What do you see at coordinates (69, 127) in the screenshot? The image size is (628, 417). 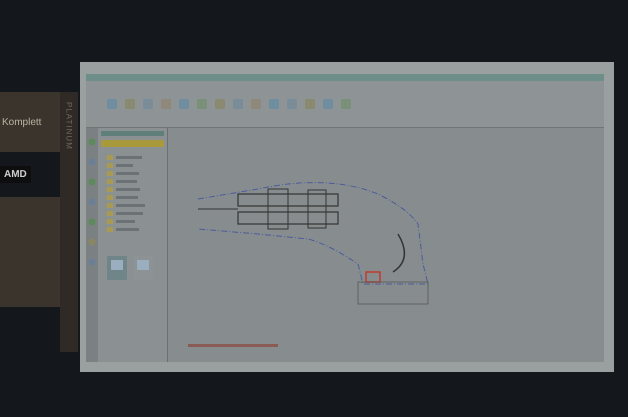 I see `tier-text: PLATINUM` at bounding box center [69, 127].